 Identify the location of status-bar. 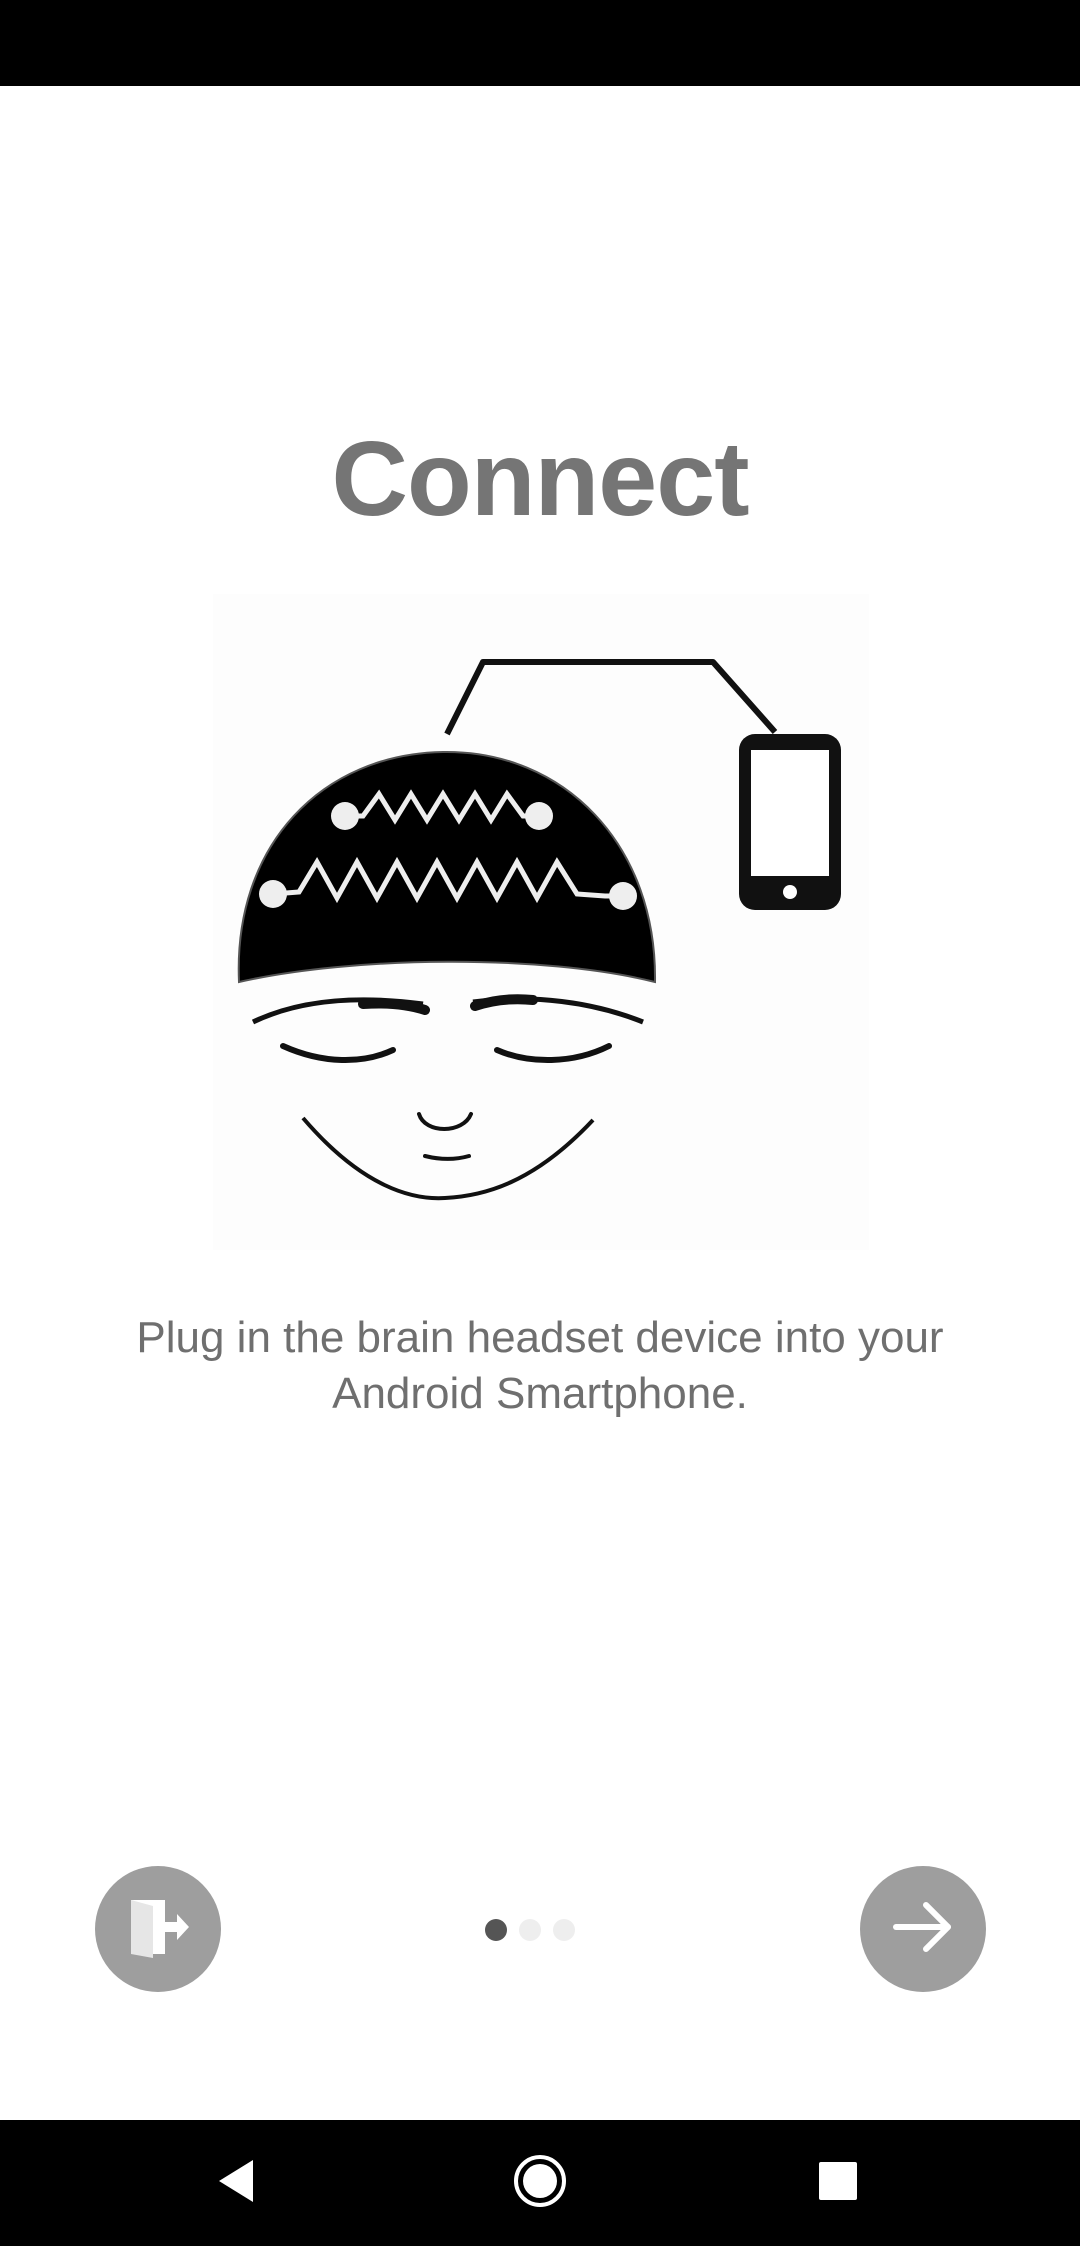
(540, 43).